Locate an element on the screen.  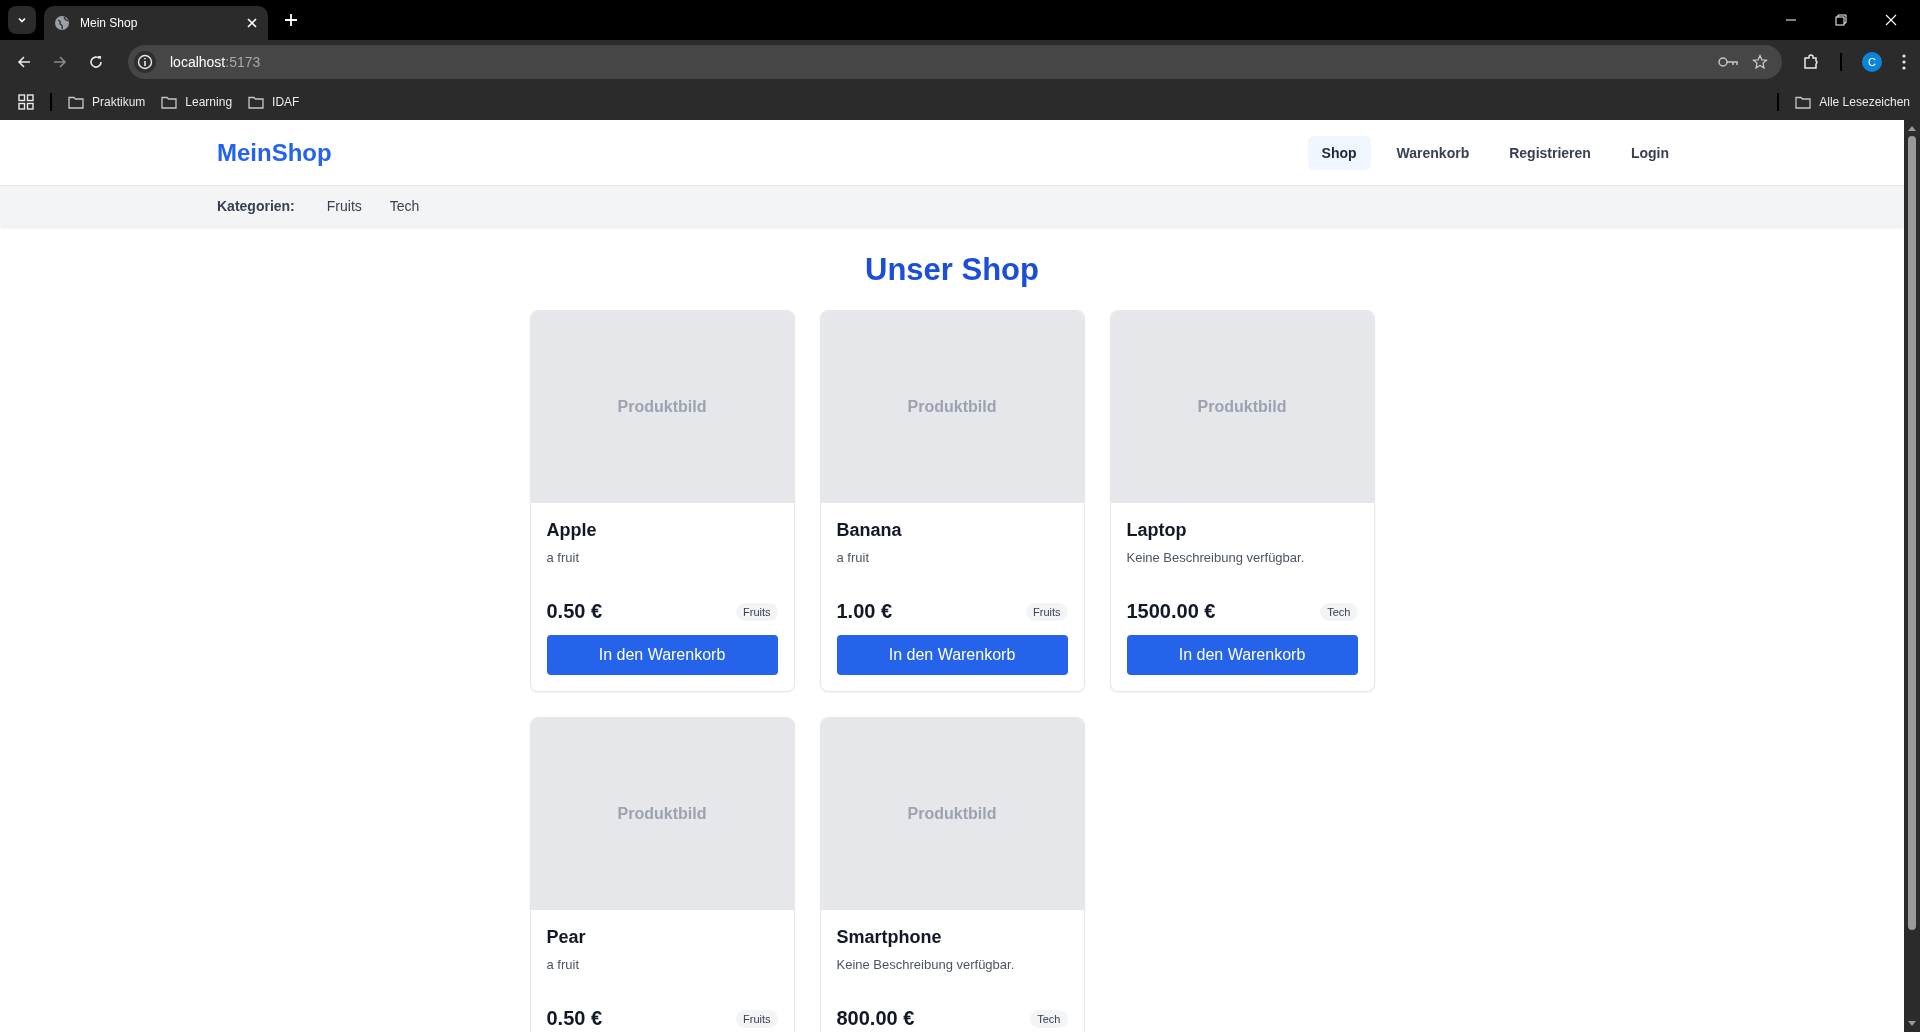
nav-link: Registrieren is located at coordinates (1550, 152).